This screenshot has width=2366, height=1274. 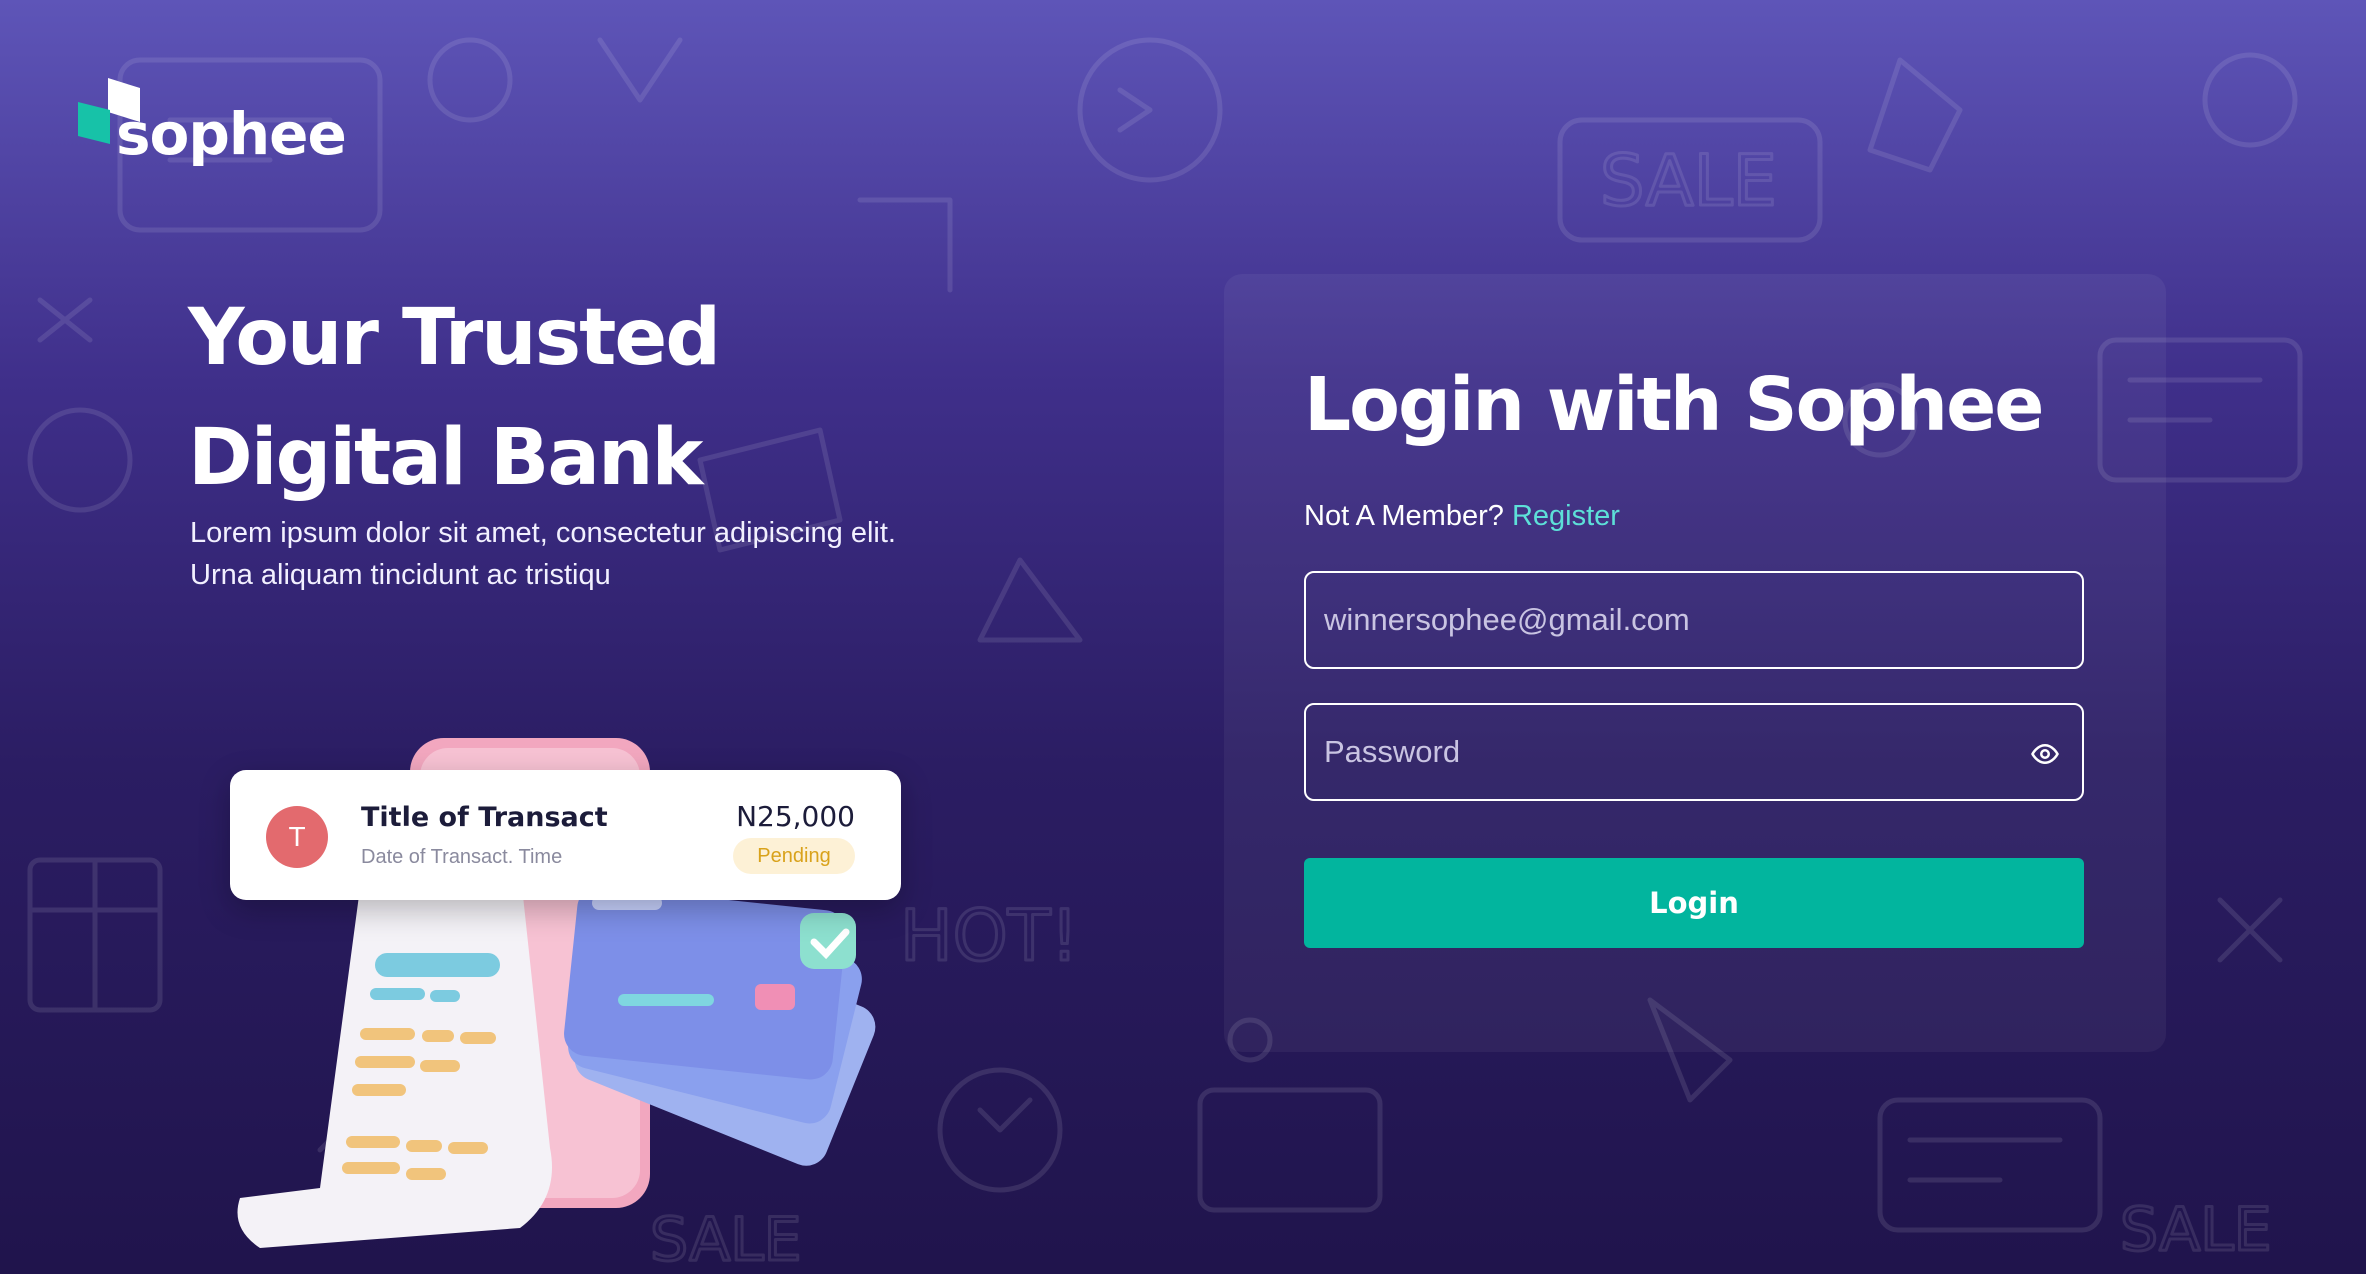 What do you see at coordinates (297, 837) in the screenshot?
I see `transaction-avatar: T` at bounding box center [297, 837].